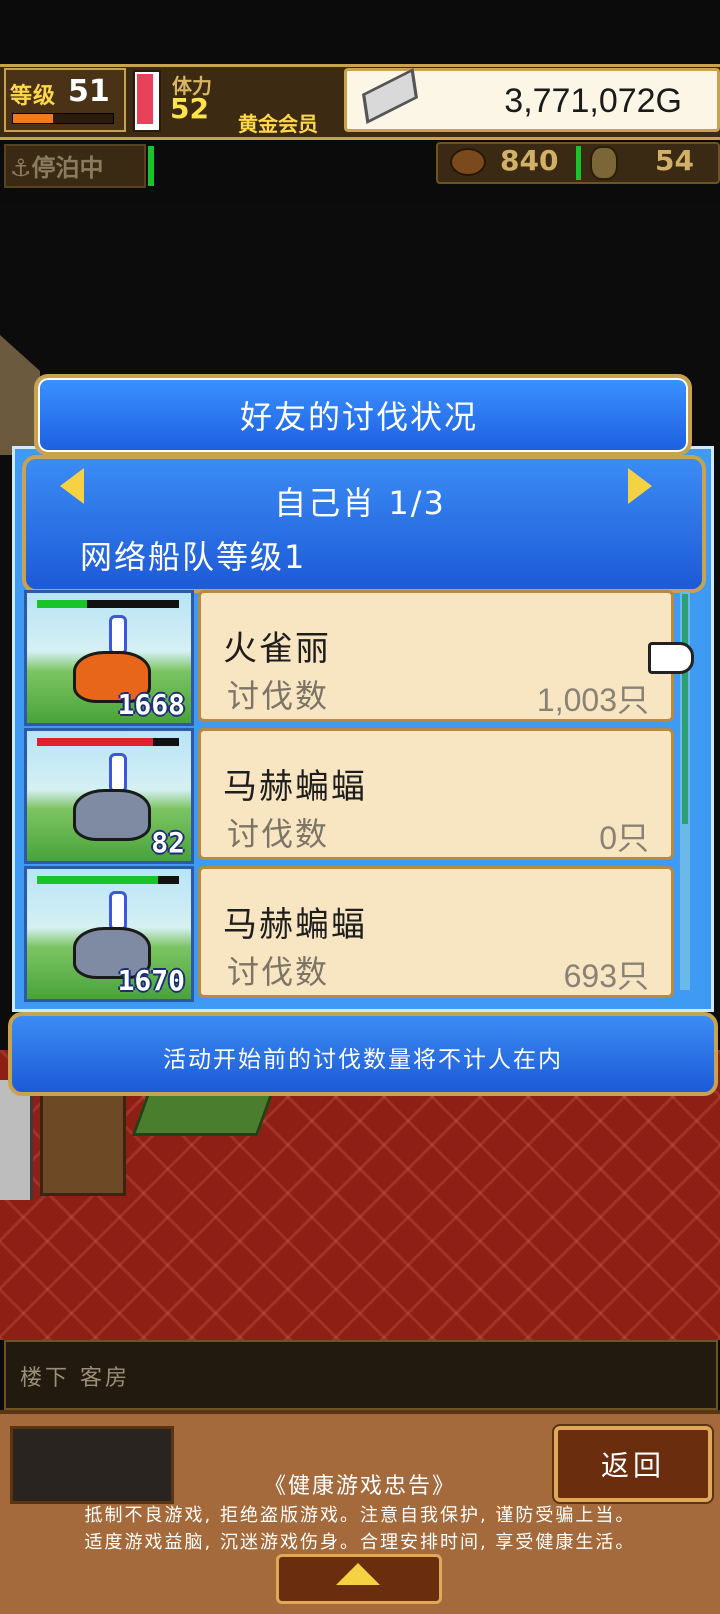 This screenshot has width=720, height=1614. What do you see at coordinates (277, 649) in the screenshot?
I see `monster-name: 火雀丽` at bounding box center [277, 649].